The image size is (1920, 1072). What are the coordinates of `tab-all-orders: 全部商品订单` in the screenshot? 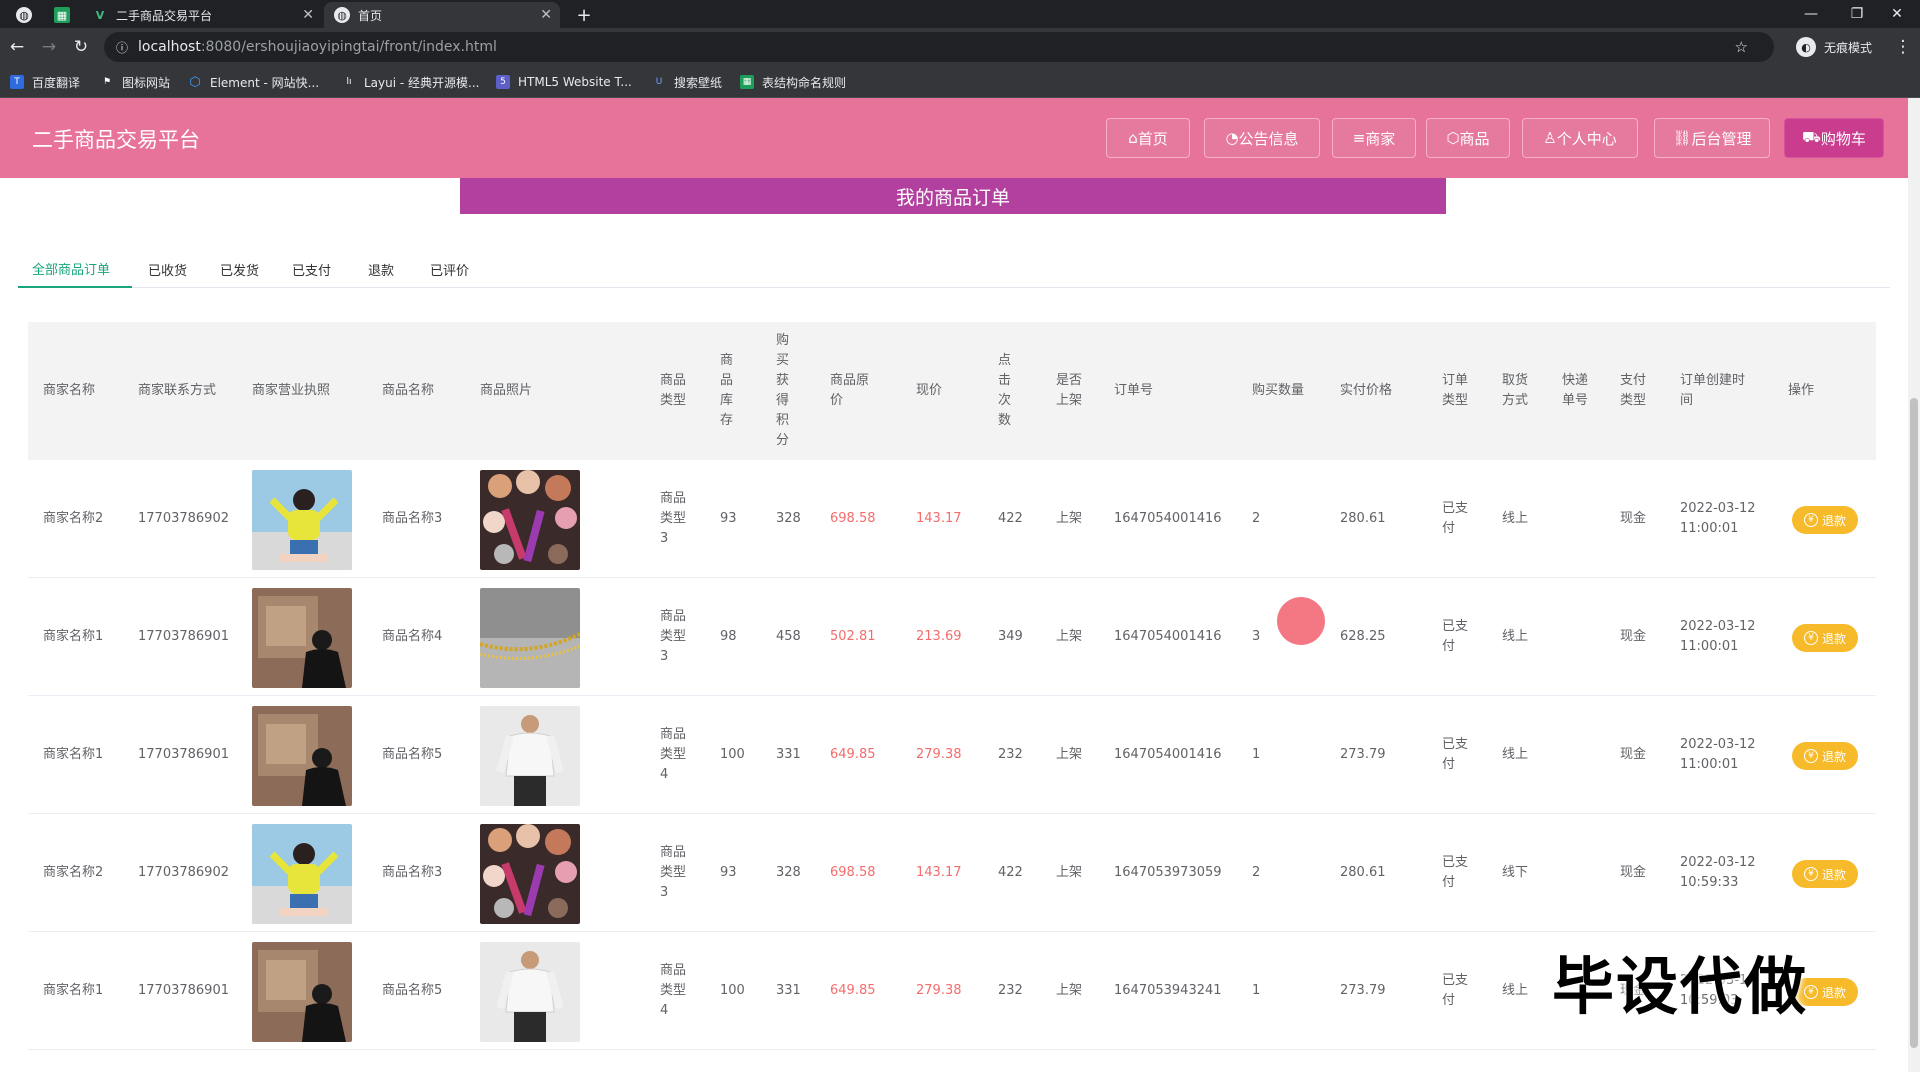 It's located at (75, 269).